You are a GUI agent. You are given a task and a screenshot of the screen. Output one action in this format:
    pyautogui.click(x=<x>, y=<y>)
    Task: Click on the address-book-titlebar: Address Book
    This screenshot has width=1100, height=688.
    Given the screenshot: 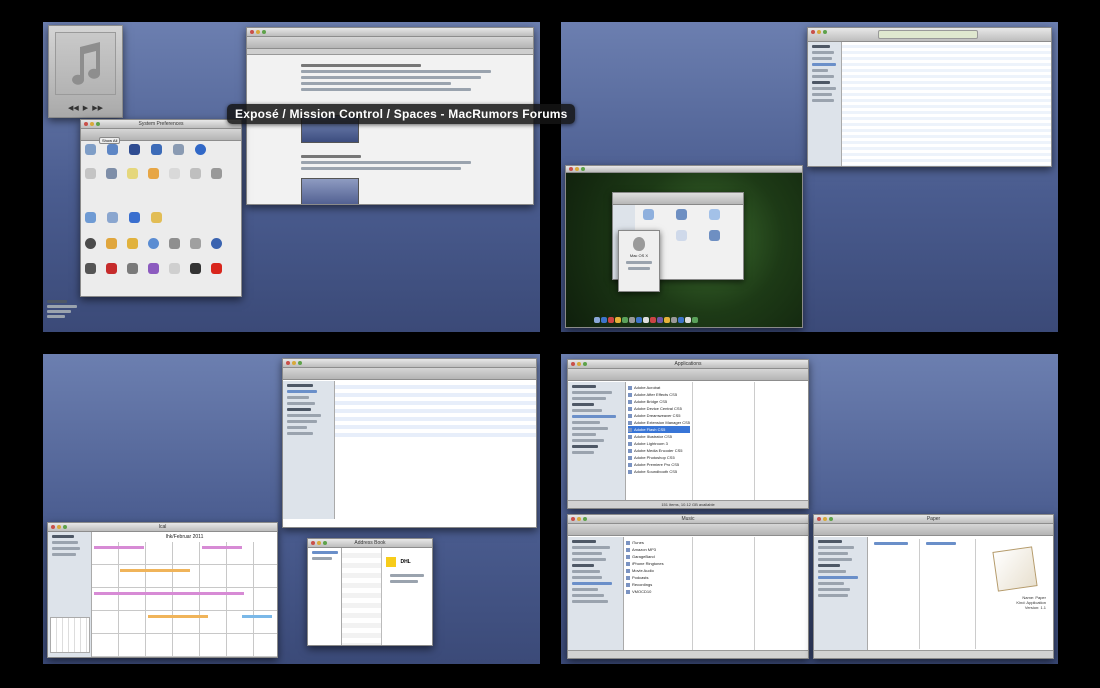 What is the action you would take?
    pyautogui.click(x=370, y=543)
    